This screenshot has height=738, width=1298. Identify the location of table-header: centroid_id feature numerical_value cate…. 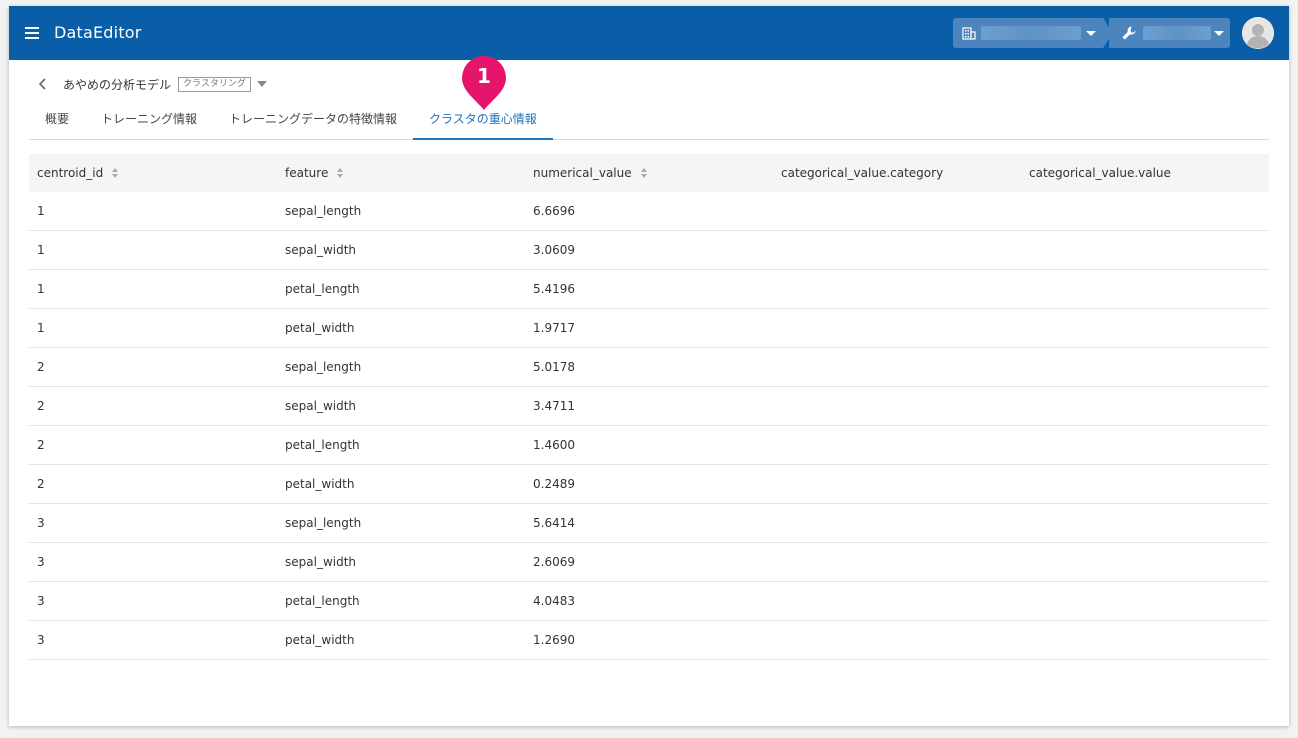
(649, 173).